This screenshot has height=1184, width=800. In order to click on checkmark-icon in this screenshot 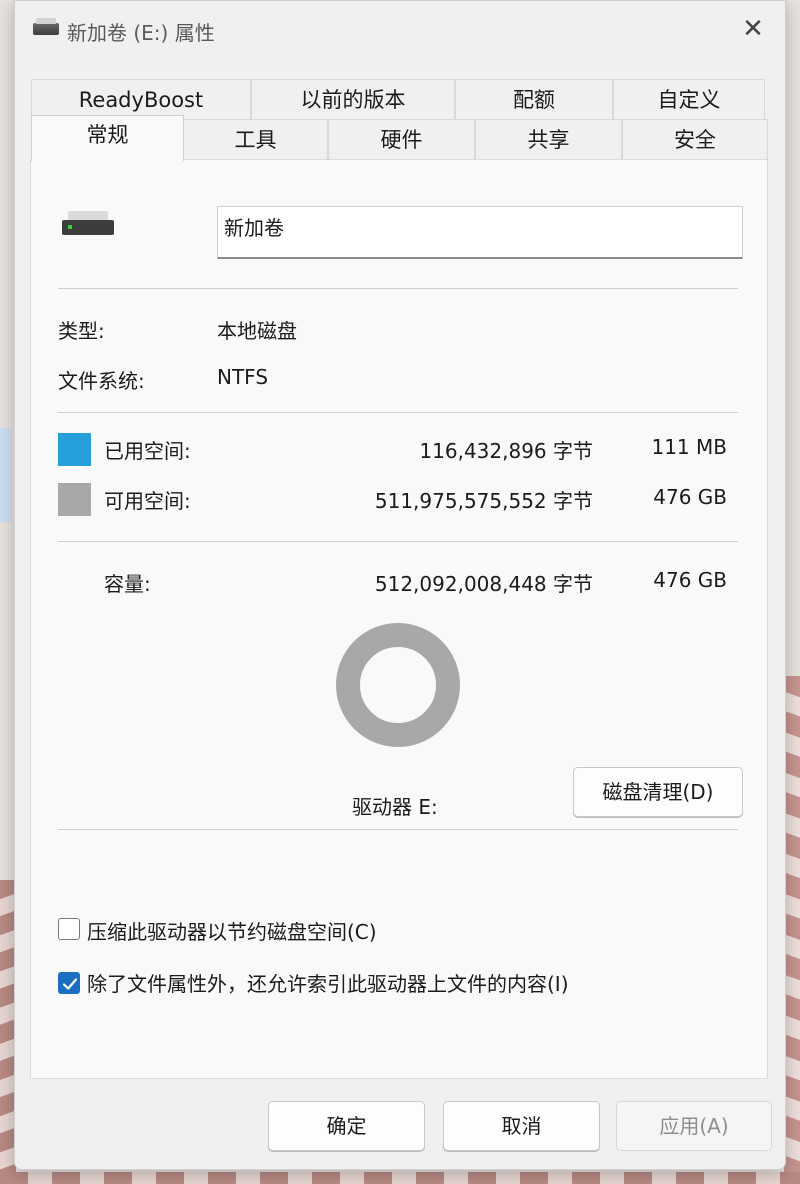, I will do `click(70, 984)`.